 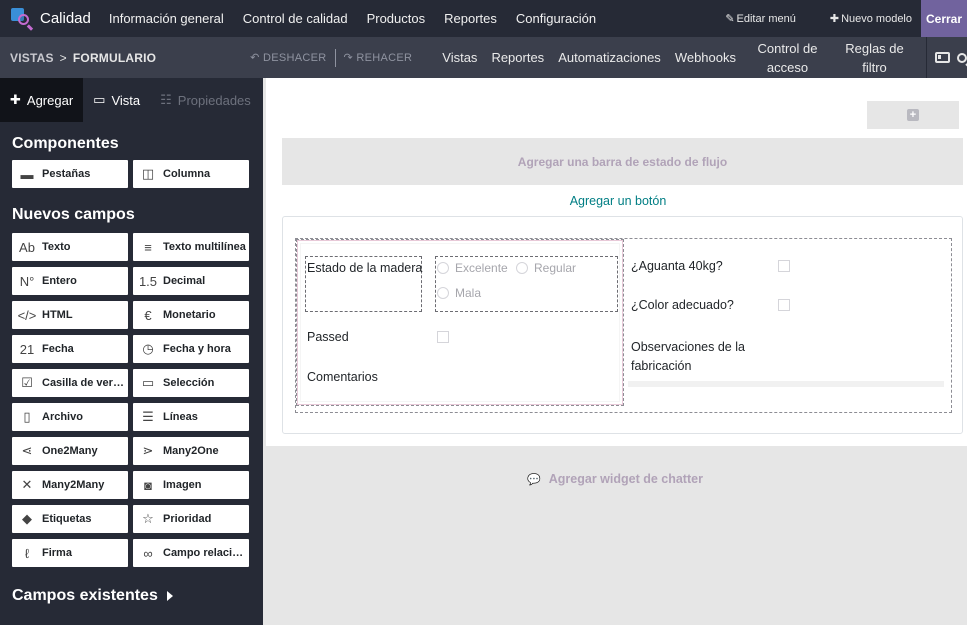 What do you see at coordinates (197, 349) in the screenshot?
I see `field-label: Fecha y hora` at bounding box center [197, 349].